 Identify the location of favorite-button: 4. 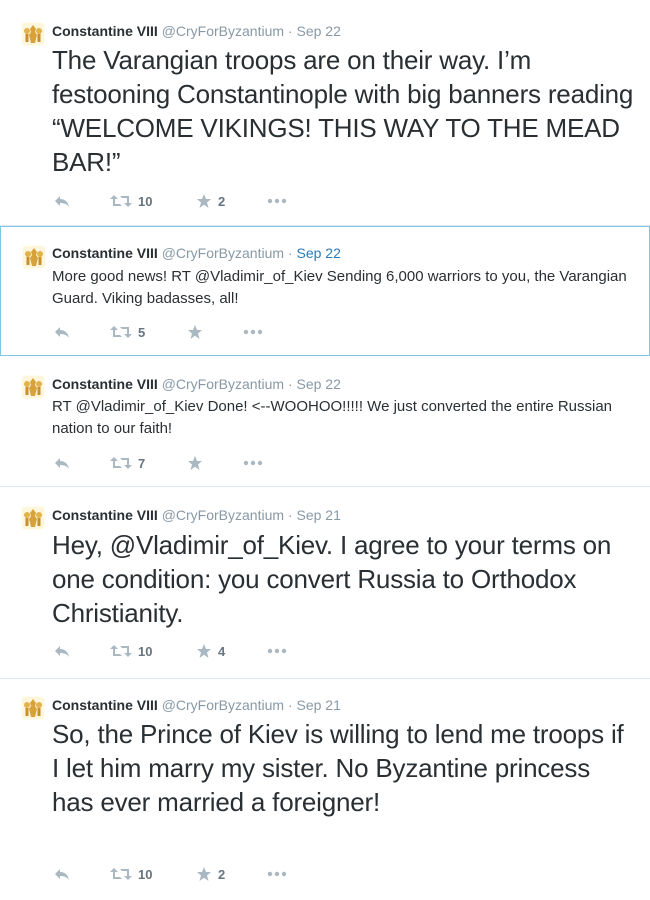
(210, 651).